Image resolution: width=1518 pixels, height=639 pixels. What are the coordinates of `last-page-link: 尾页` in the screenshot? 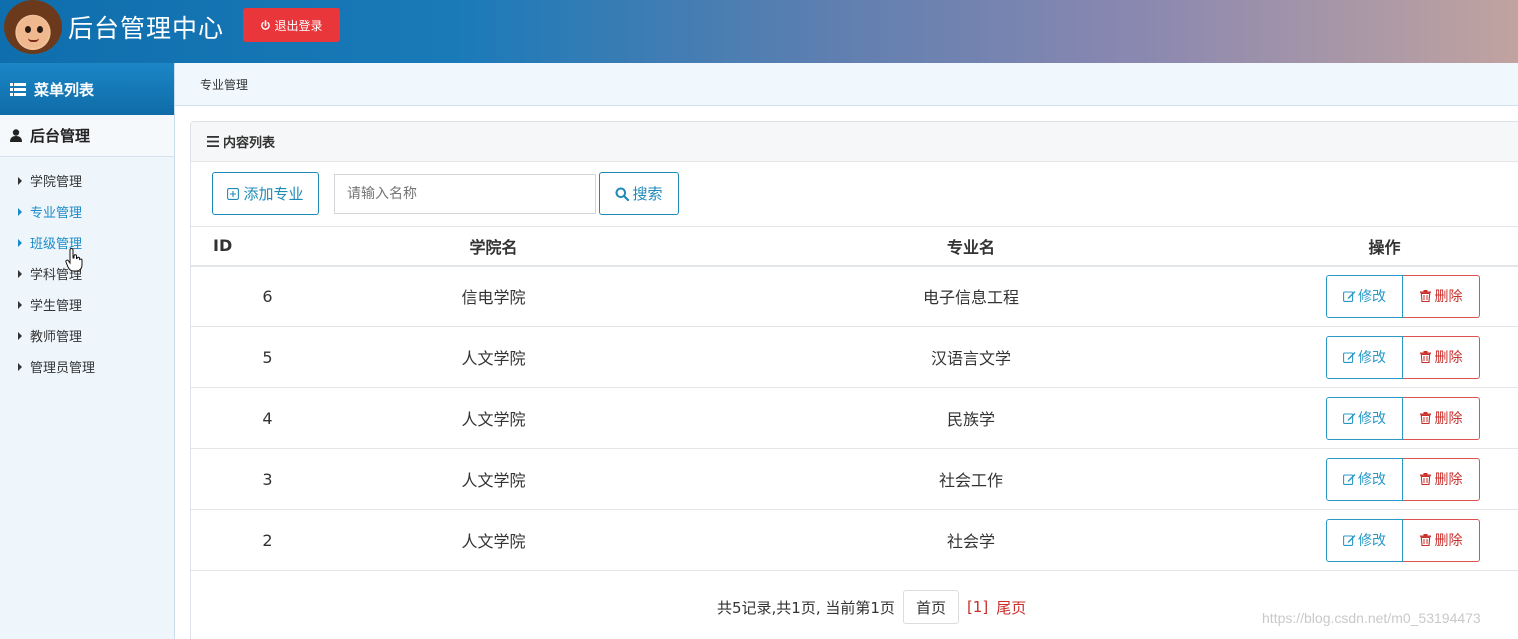 It's located at (1011, 607).